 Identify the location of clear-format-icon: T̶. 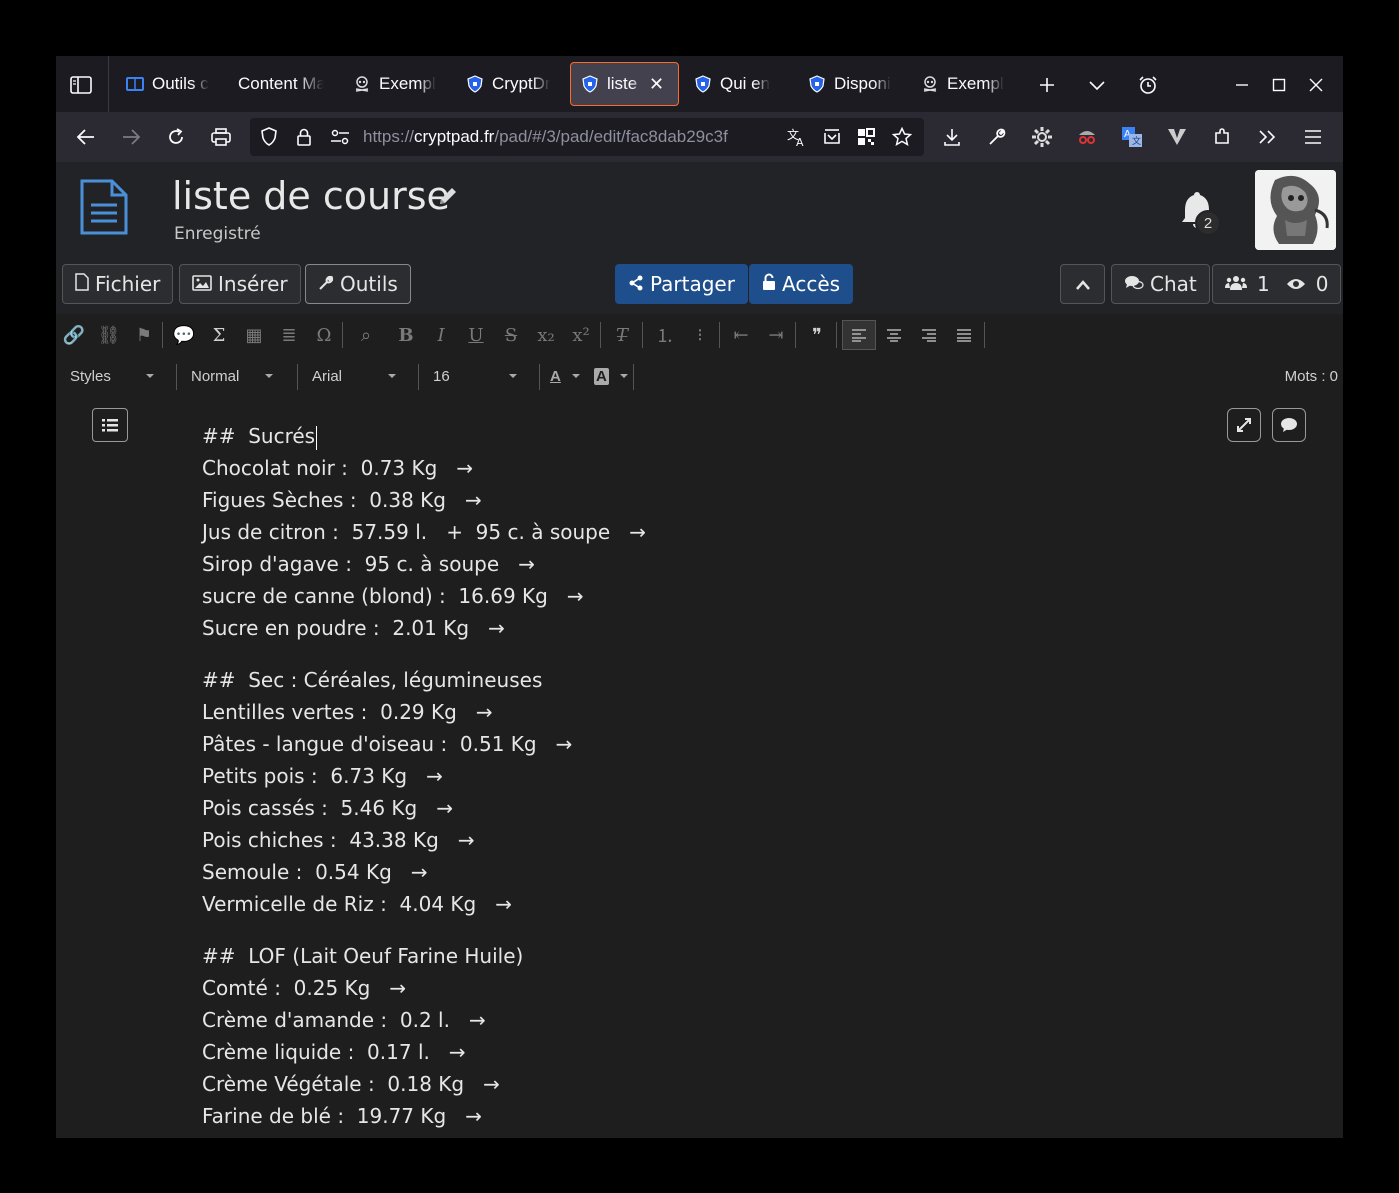
(622, 335).